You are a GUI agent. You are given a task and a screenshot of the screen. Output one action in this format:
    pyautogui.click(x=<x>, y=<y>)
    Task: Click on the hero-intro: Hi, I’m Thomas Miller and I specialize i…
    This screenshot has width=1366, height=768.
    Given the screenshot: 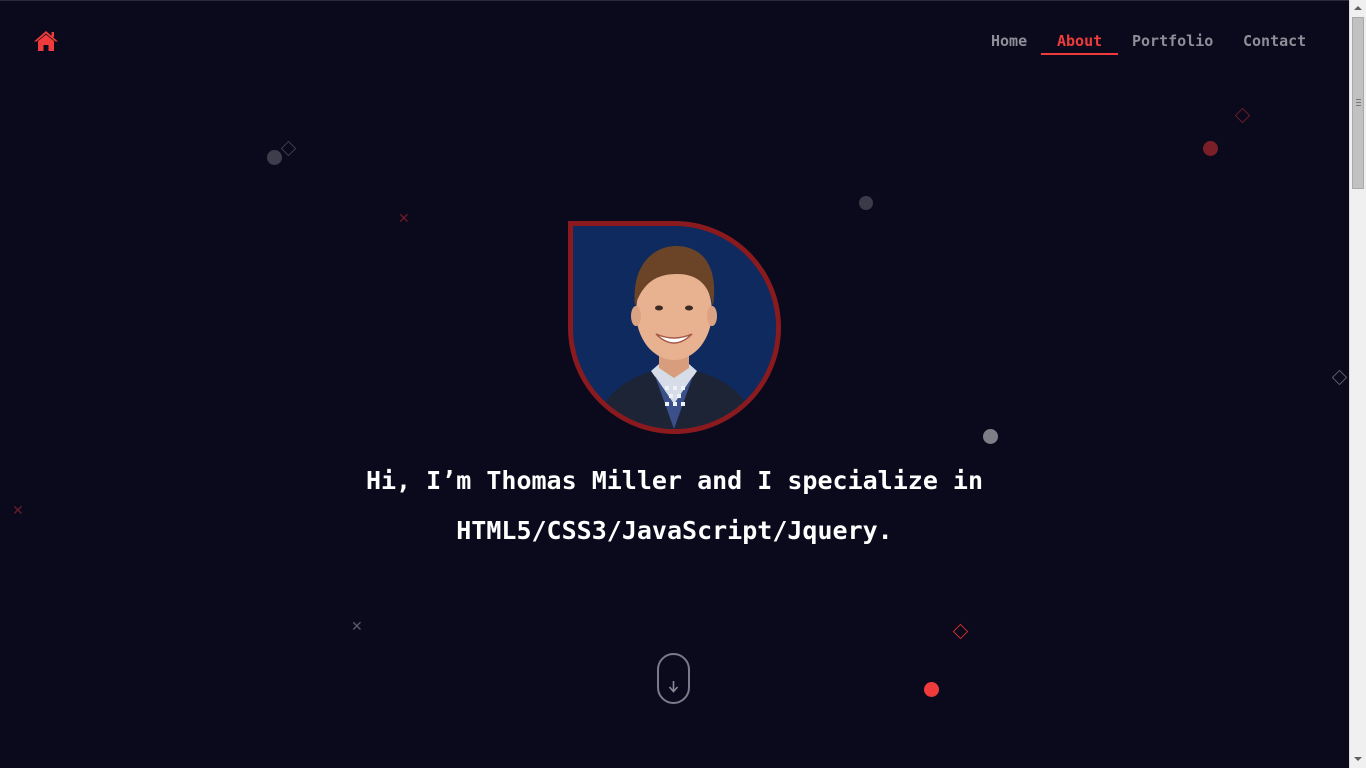 What is the action you would take?
    pyautogui.click(x=674, y=506)
    